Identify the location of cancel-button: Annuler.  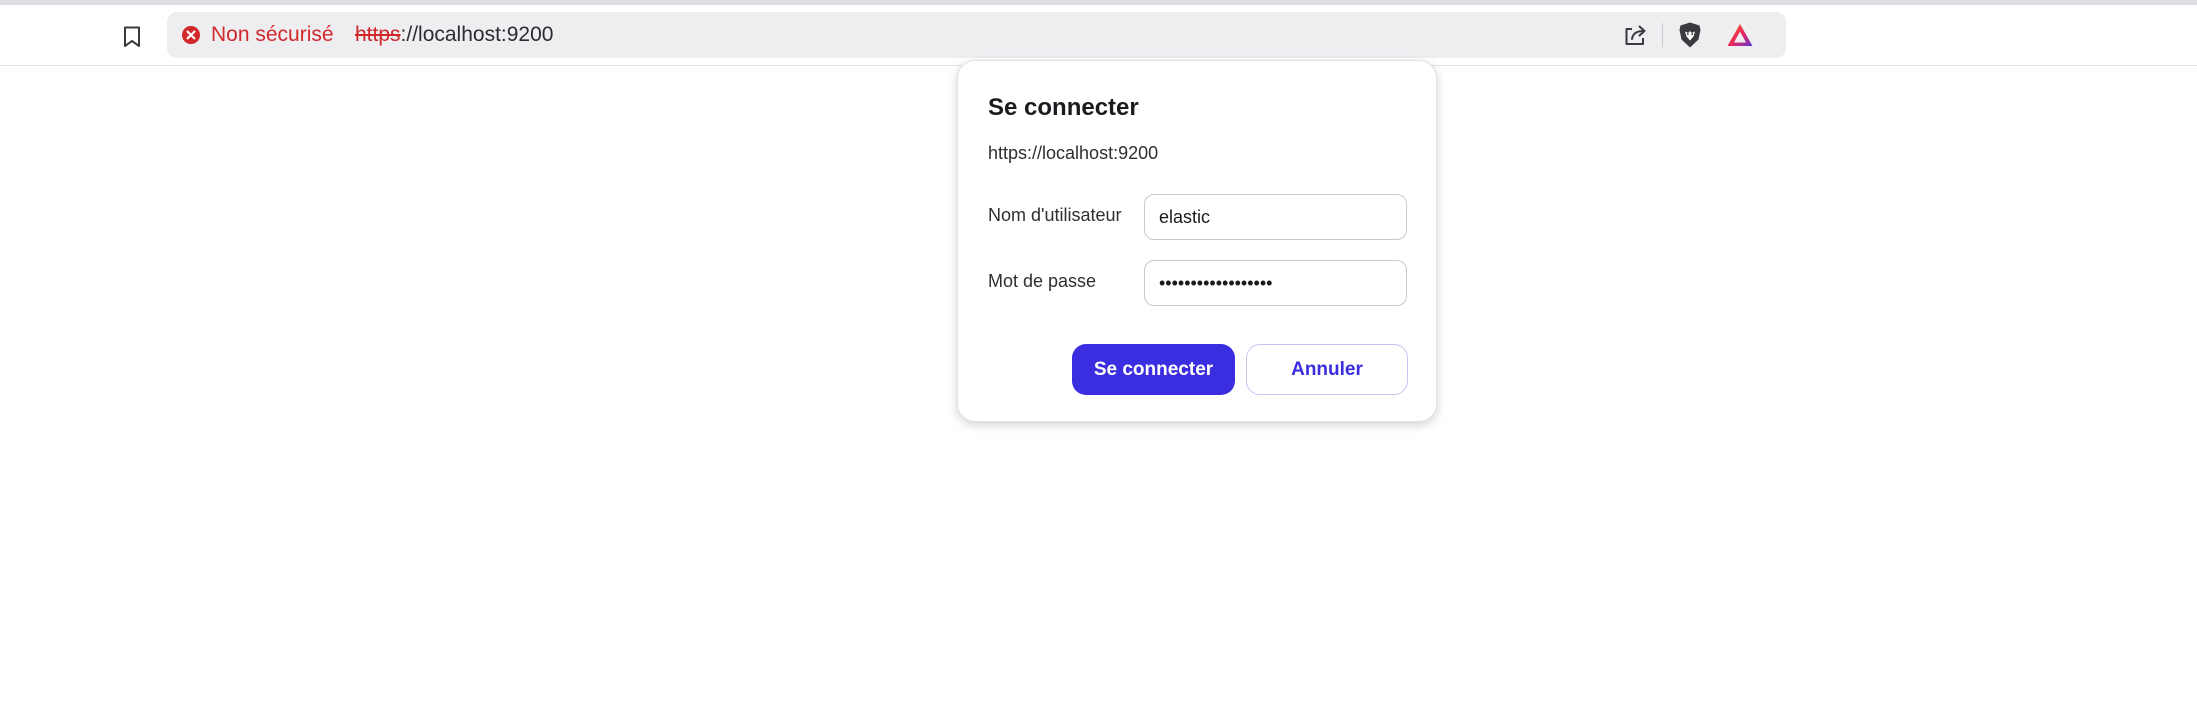
(1327, 369).